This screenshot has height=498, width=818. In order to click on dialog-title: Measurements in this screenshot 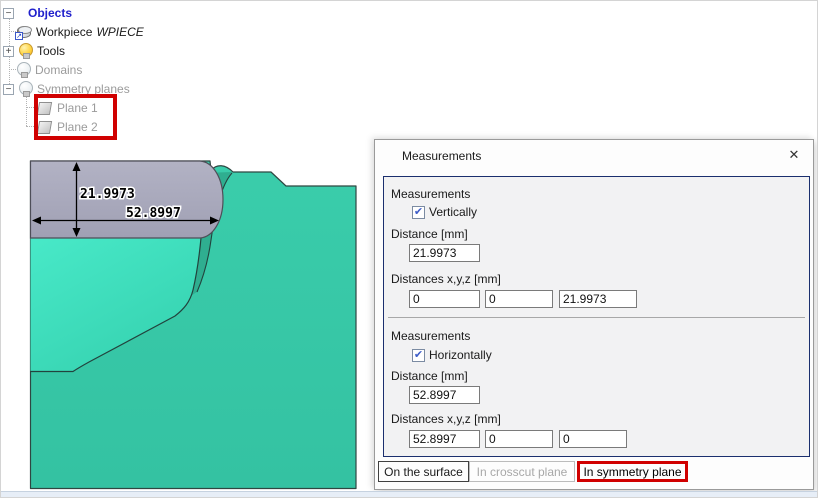, I will do `click(442, 156)`.